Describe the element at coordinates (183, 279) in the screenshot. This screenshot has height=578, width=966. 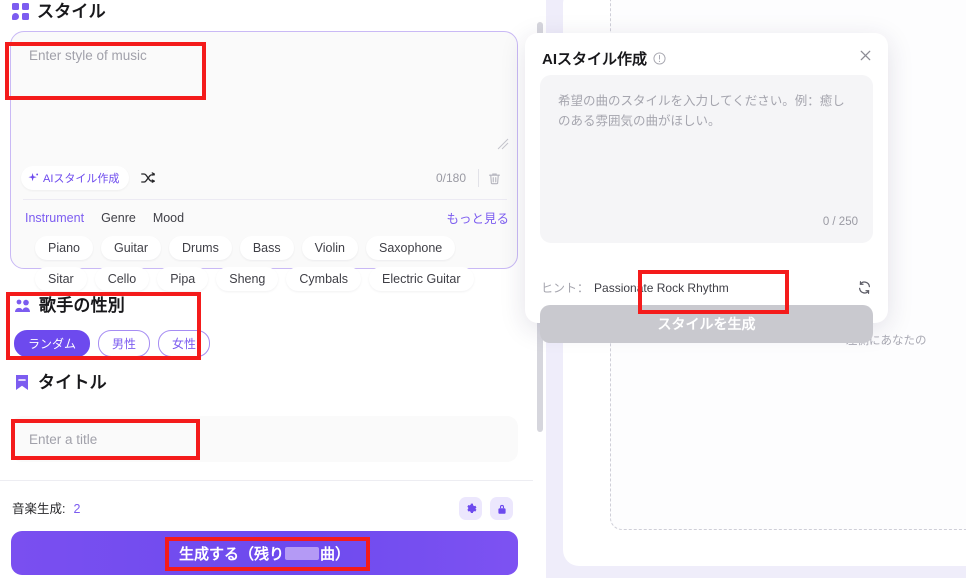
I see `style-chip: Pipa` at that location.